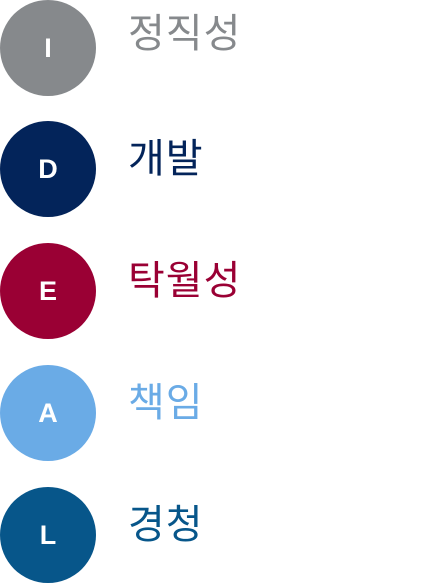 Image resolution: width=429 pixels, height=588 pixels. Describe the element at coordinates (48, 291) in the screenshot. I see `letter-badge: E` at that location.